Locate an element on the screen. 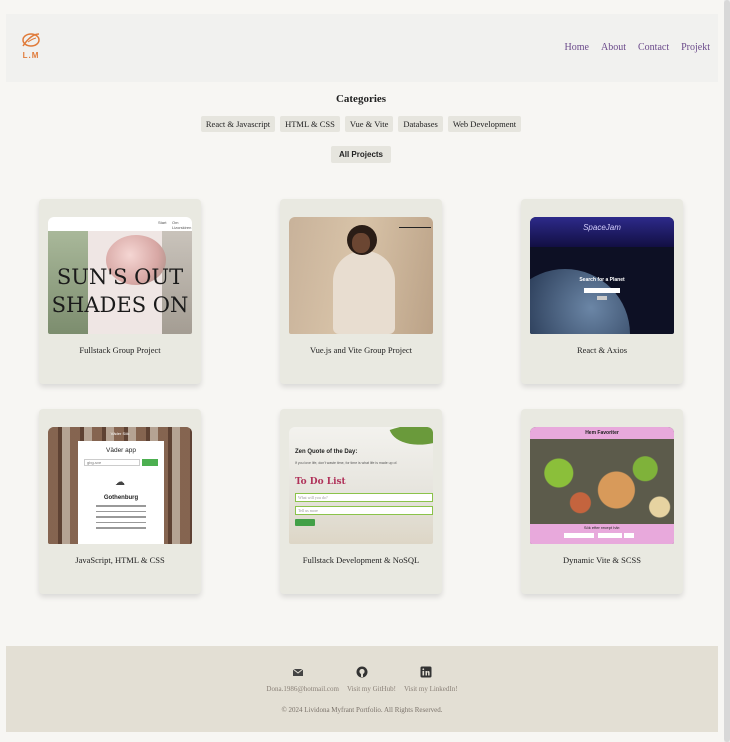 The width and height of the screenshot is (730, 742). thumb-headline-line: SUN'S OUT is located at coordinates (120, 277).